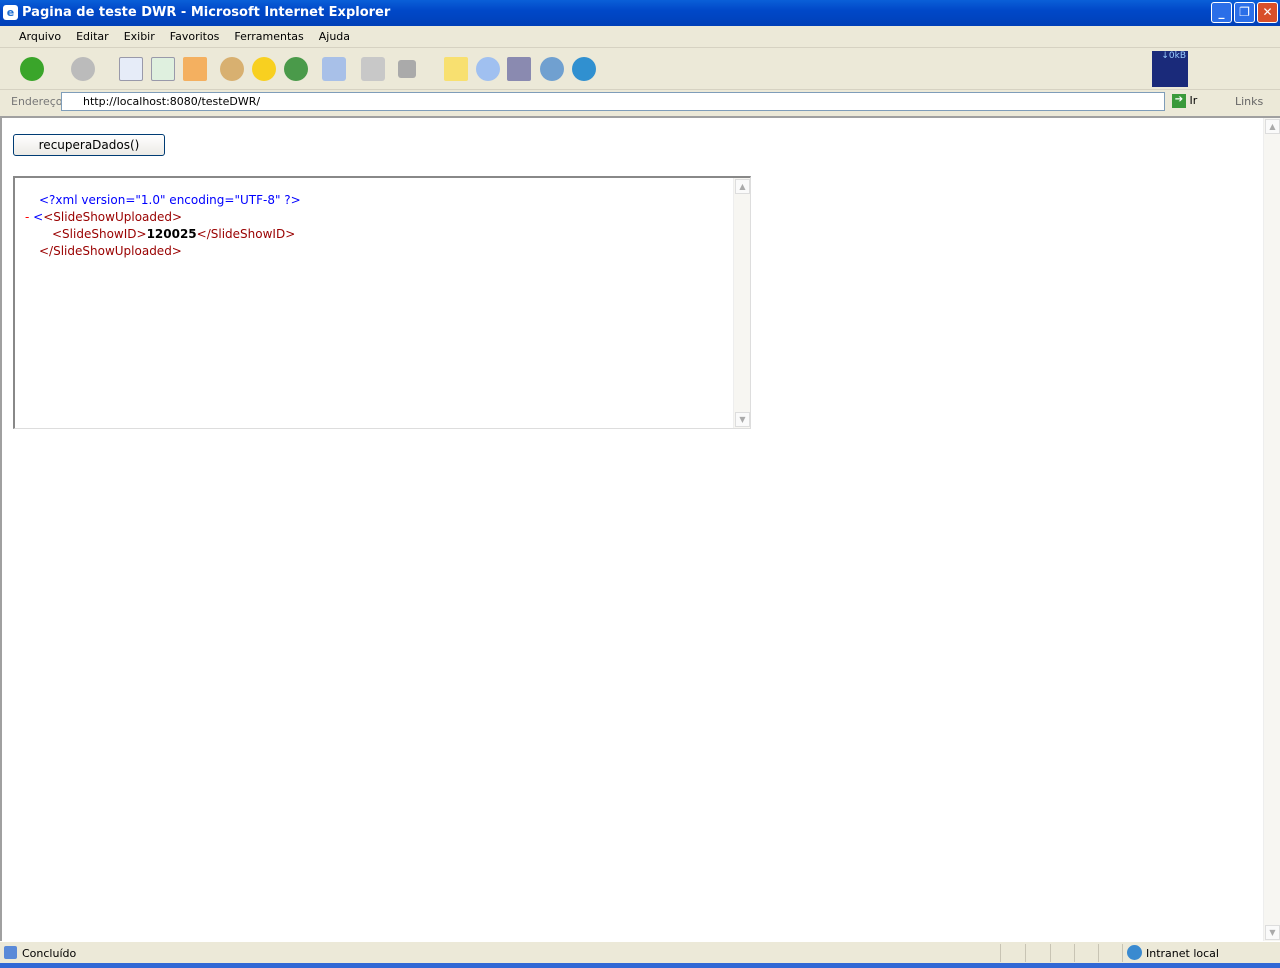 This screenshot has width=1280, height=968. Describe the element at coordinates (640, 69) in the screenshot. I see `toolbar: ↓0kB` at that location.